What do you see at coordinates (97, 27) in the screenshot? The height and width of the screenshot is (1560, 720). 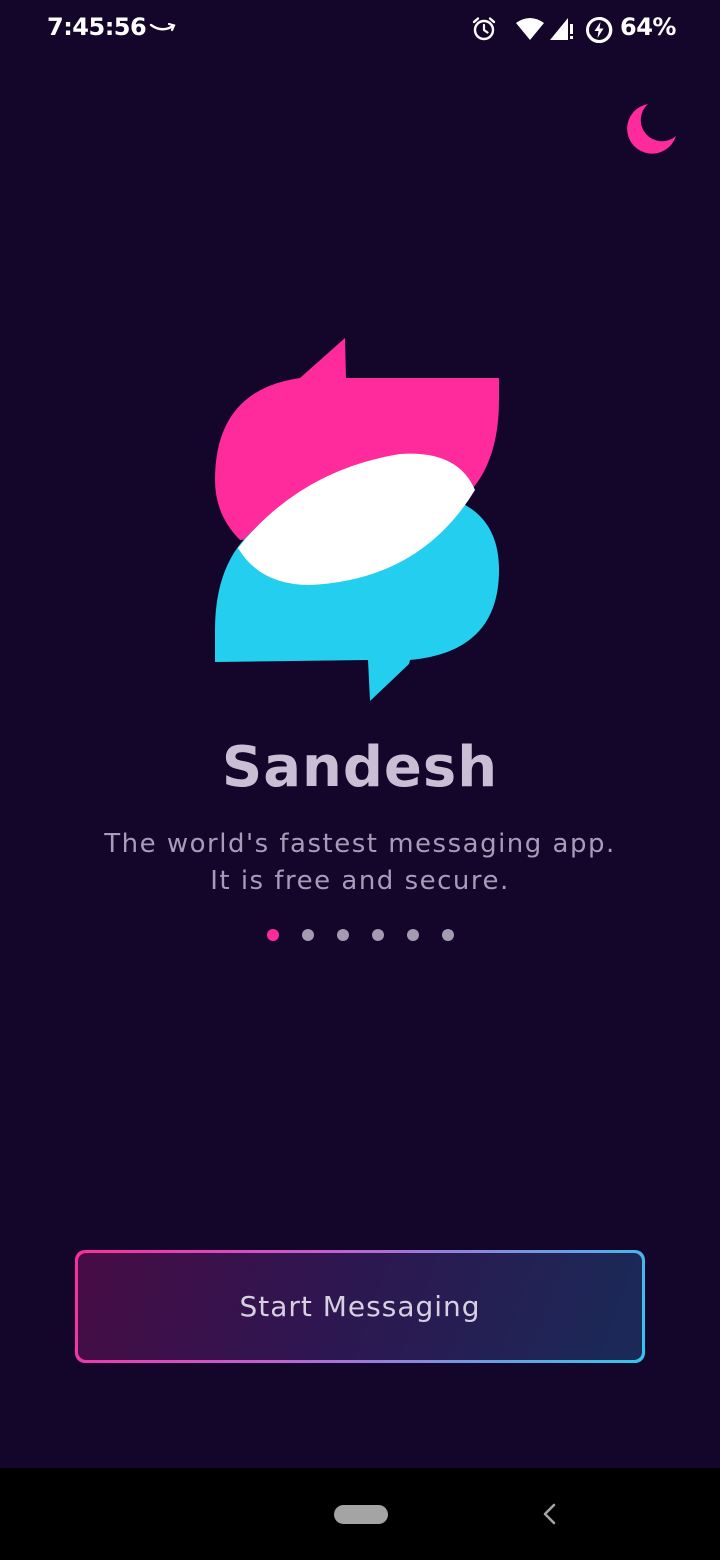 I see `status-time: 7:45:56` at bounding box center [97, 27].